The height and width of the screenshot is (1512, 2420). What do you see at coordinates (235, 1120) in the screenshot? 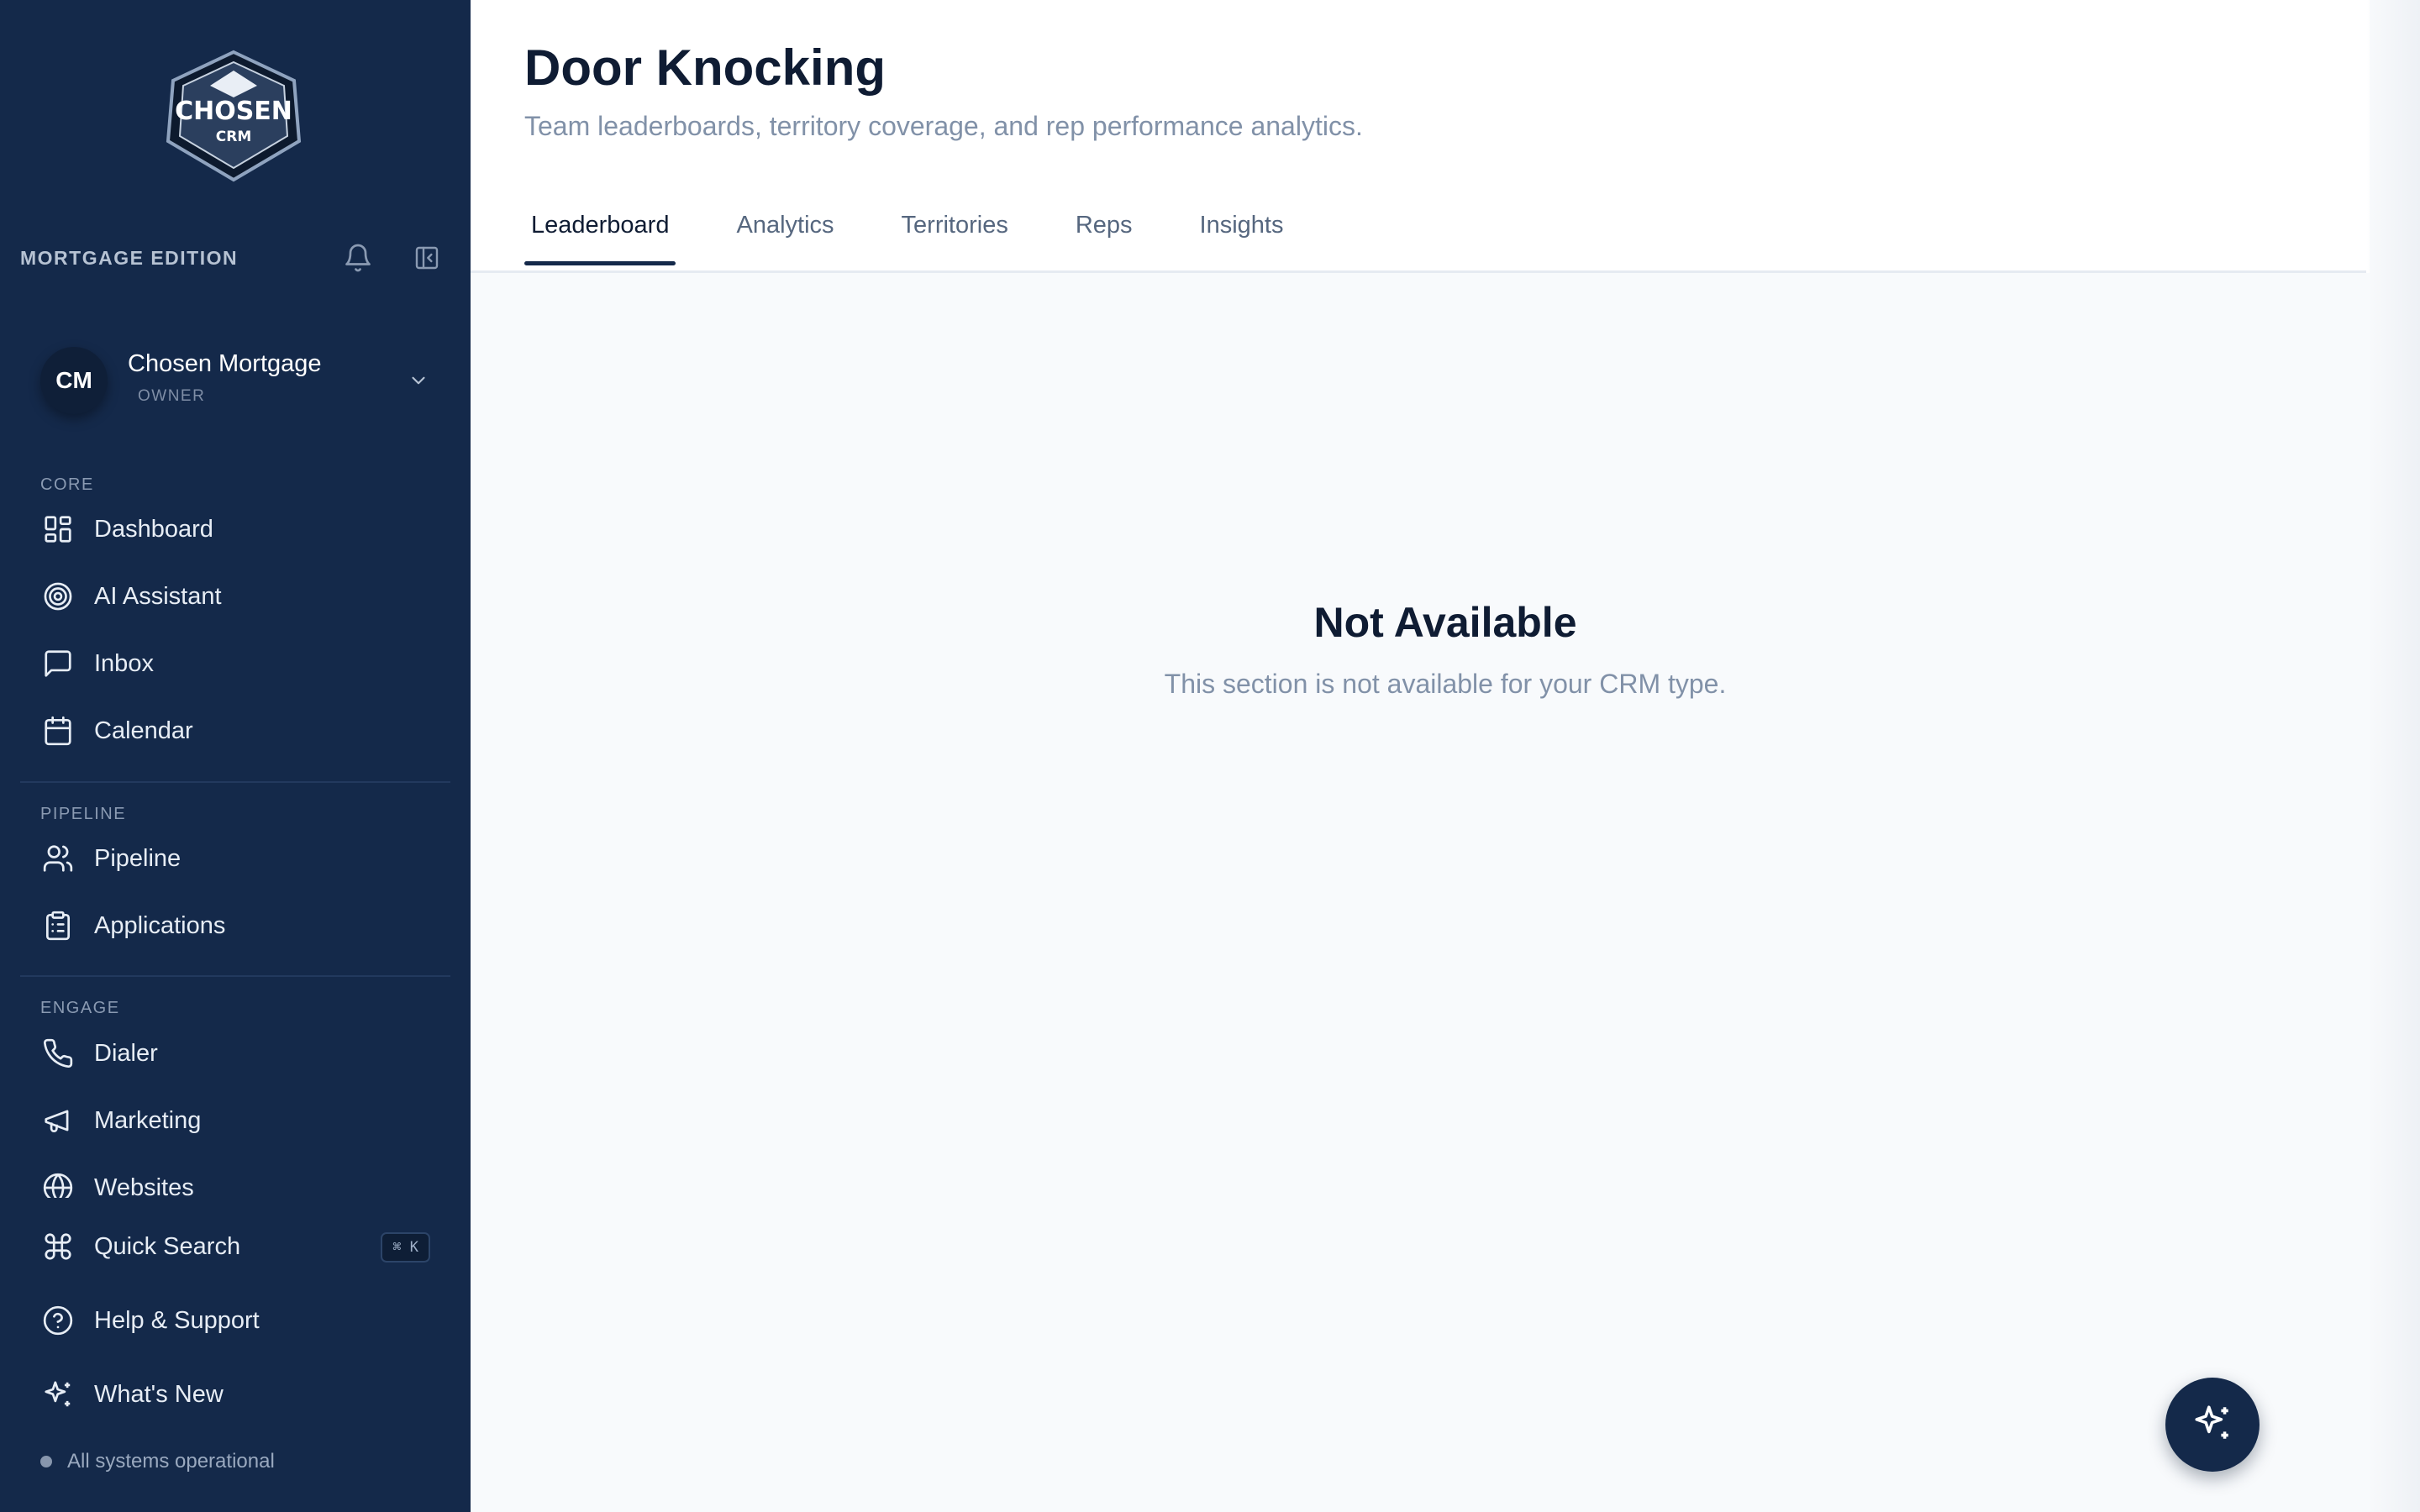
I see `sidebar-item-marketing: Marketing` at bounding box center [235, 1120].